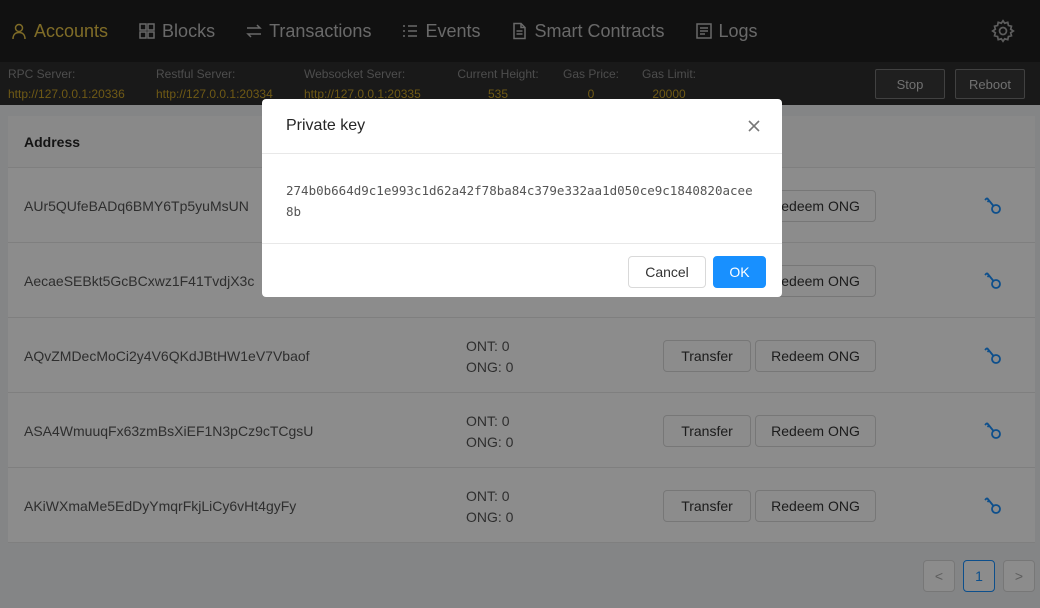 The image size is (1040, 608). What do you see at coordinates (739, 272) in the screenshot?
I see `ok-button: OK` at bounding box center [739, 272].